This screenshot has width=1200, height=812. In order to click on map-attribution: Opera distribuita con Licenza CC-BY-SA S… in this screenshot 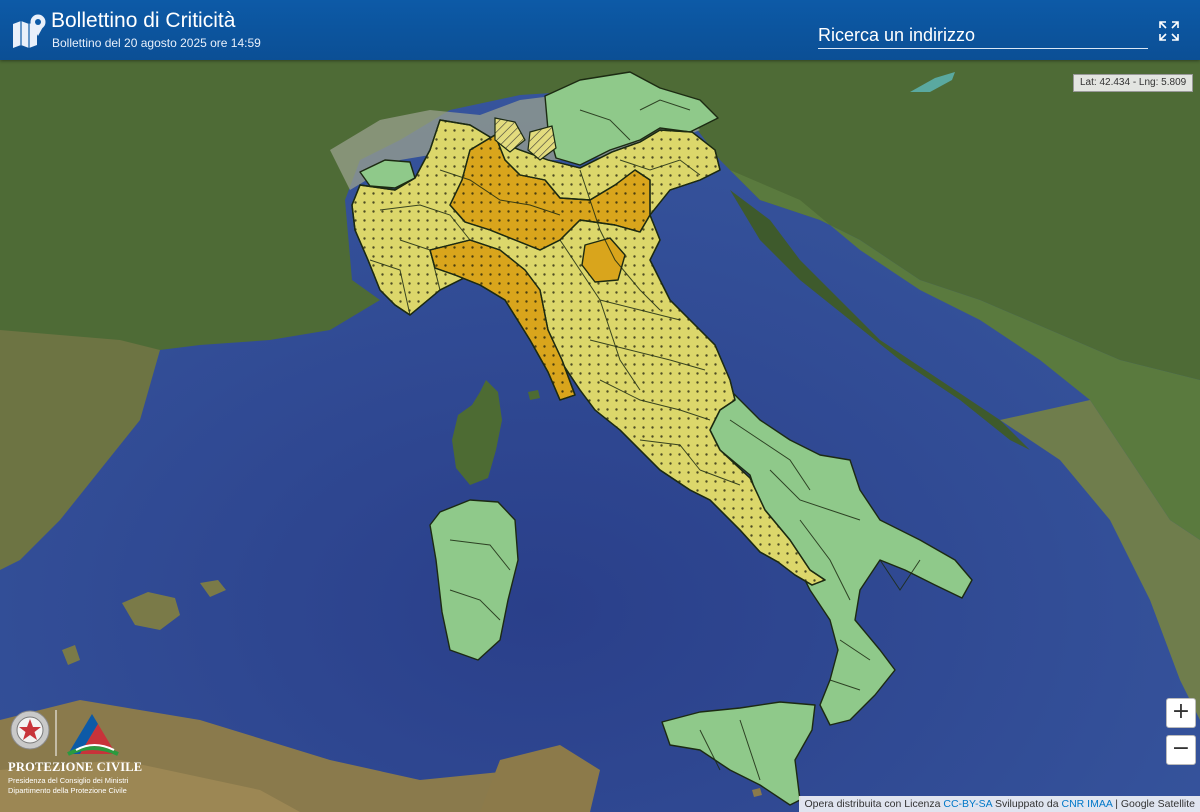, I will do `click(999, 804)`.